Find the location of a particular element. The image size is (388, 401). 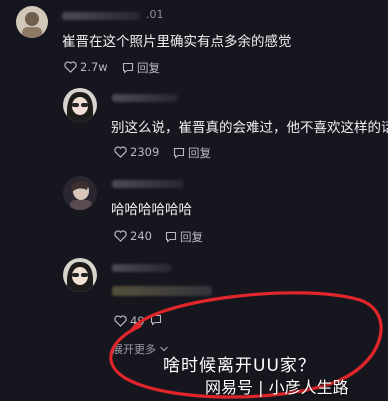

like-button: 49 is located at coordinates (129, 321).